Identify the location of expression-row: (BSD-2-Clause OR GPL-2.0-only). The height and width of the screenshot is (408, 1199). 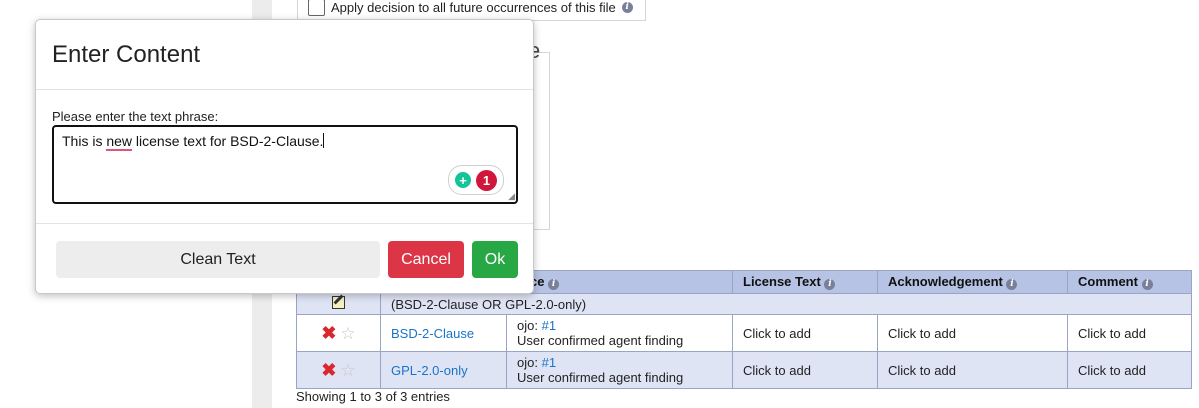
(744, 304).